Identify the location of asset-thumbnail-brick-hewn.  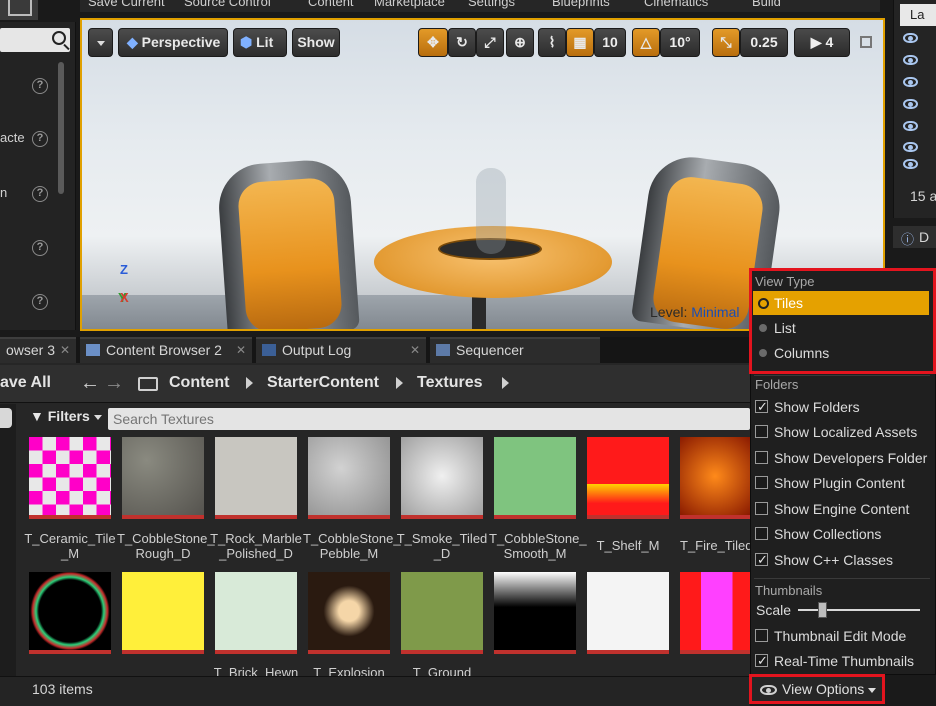
(256, 613).